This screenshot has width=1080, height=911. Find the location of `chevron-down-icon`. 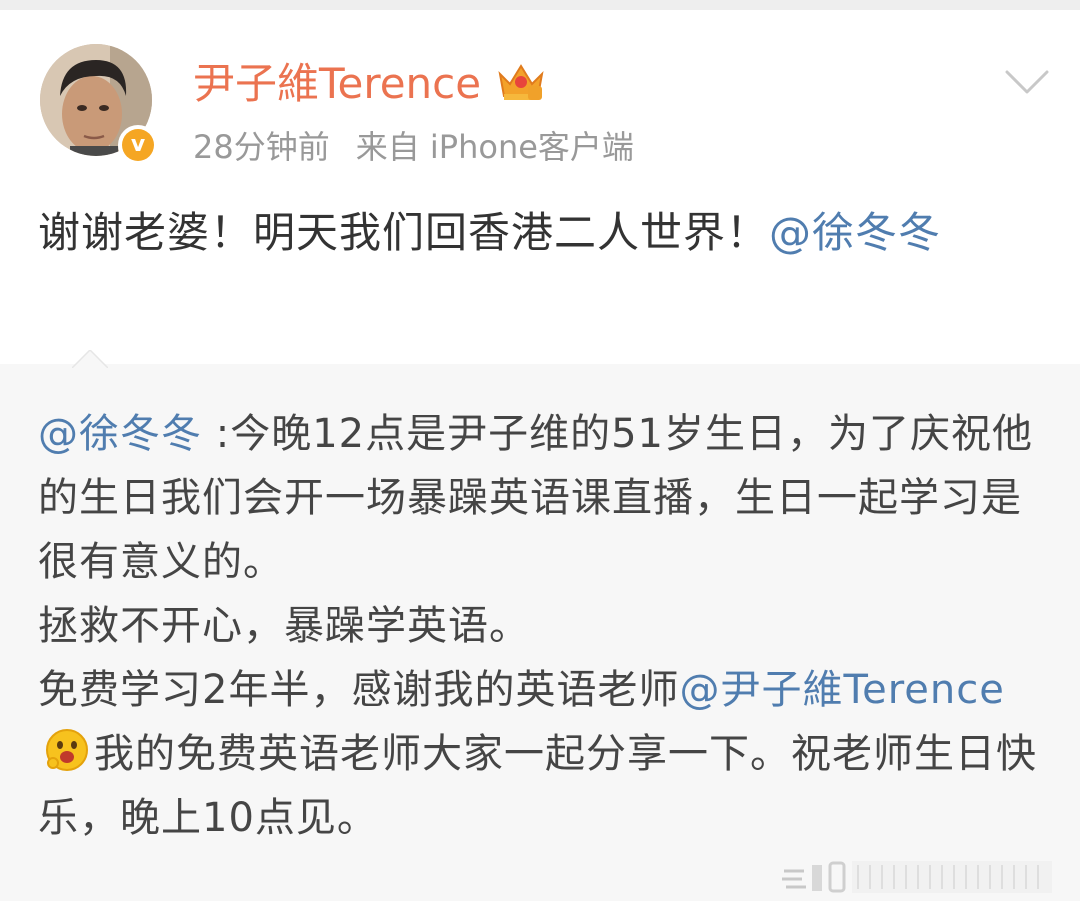

chevron-down-icon is located at coordinates (1027, 82).